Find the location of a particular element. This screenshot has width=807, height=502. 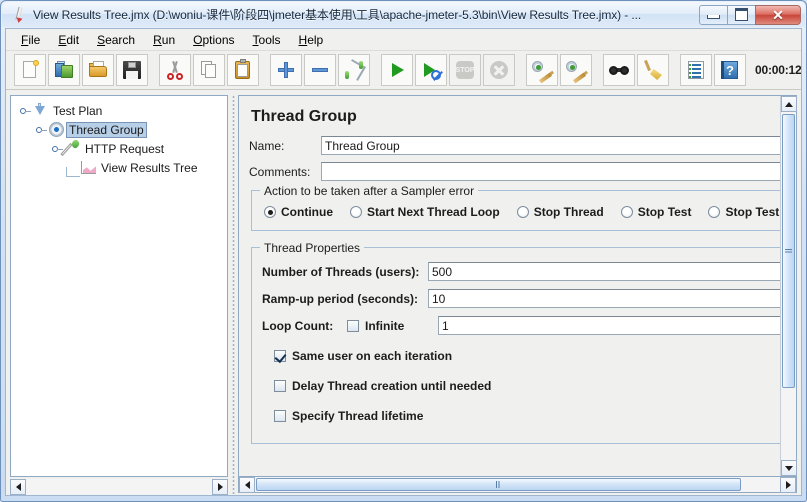

panel-vertical-scrollbar is located at coordinates (788, 286).